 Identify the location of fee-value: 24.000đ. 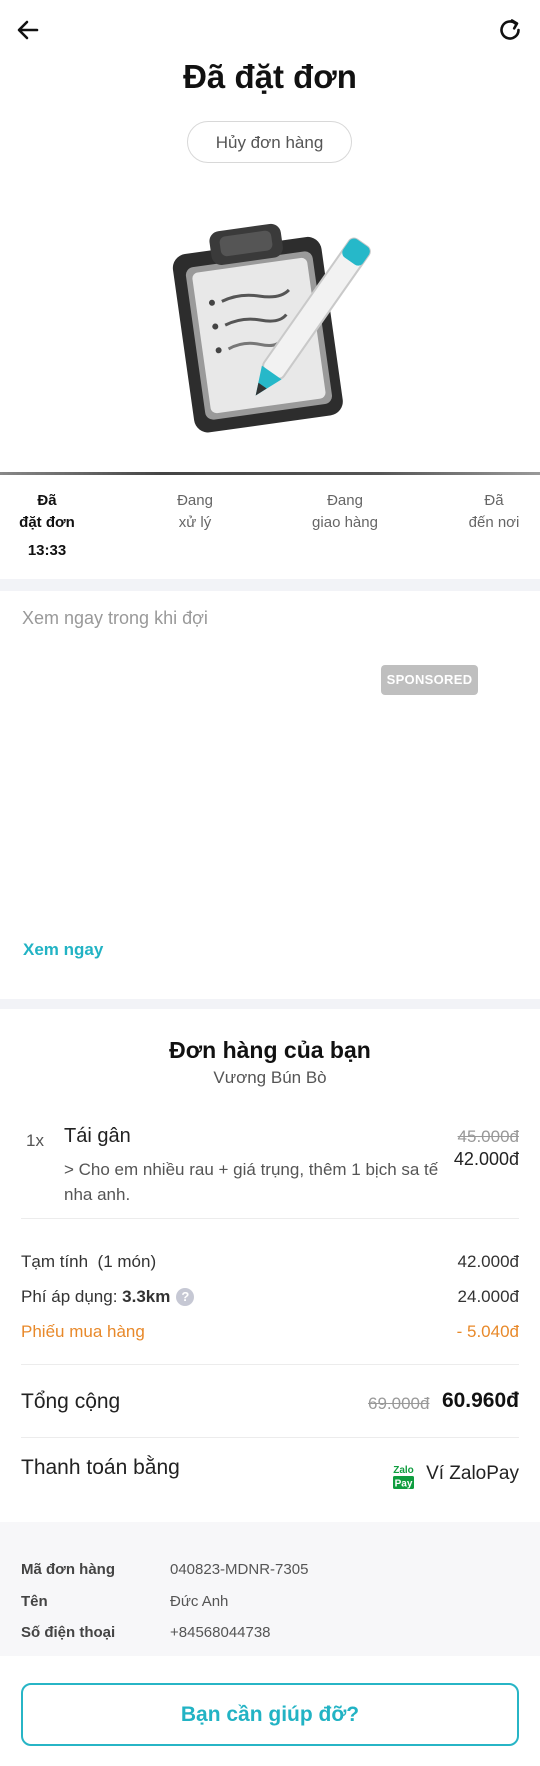
(488, 1296).